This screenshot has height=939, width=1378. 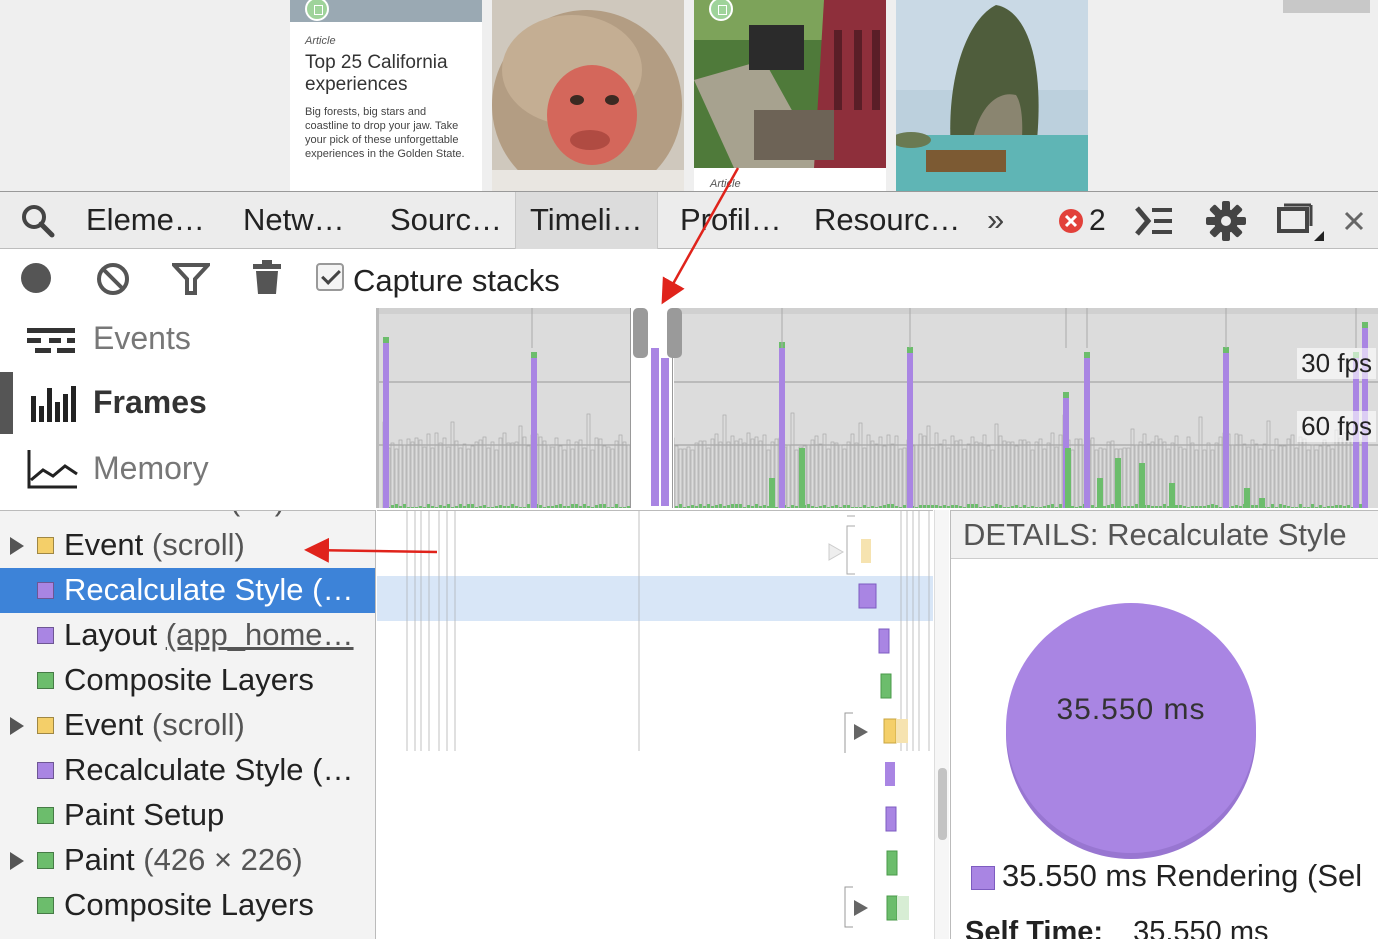 I want to click on view-memory: Memory, so click(x=187, y=471).